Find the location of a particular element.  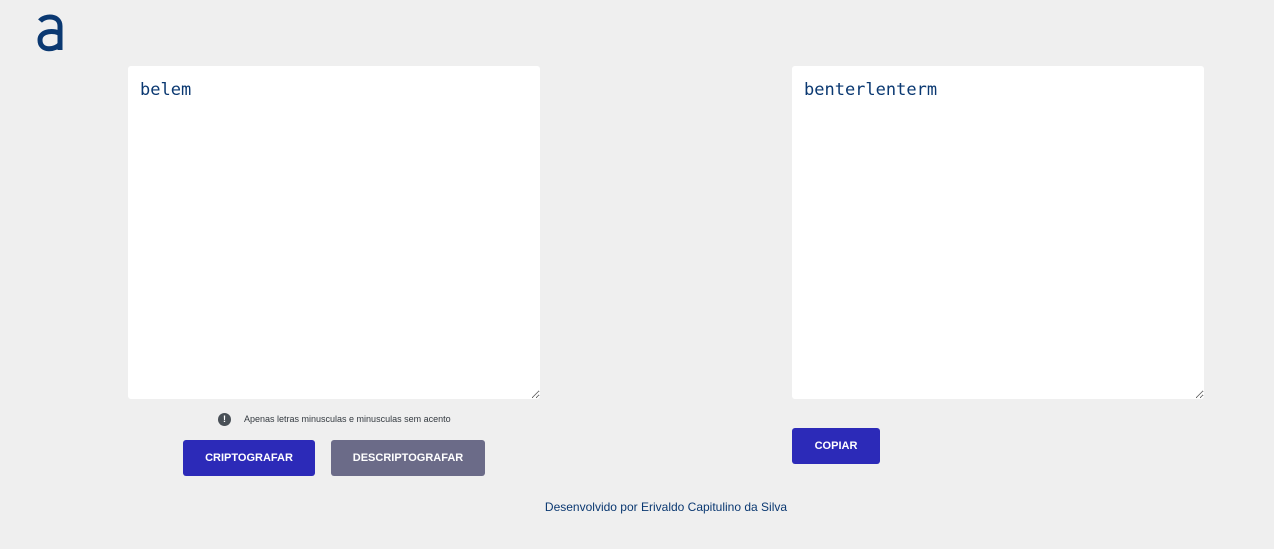

exclamation-circle-icon: ! is located at coordinates (224, 419).